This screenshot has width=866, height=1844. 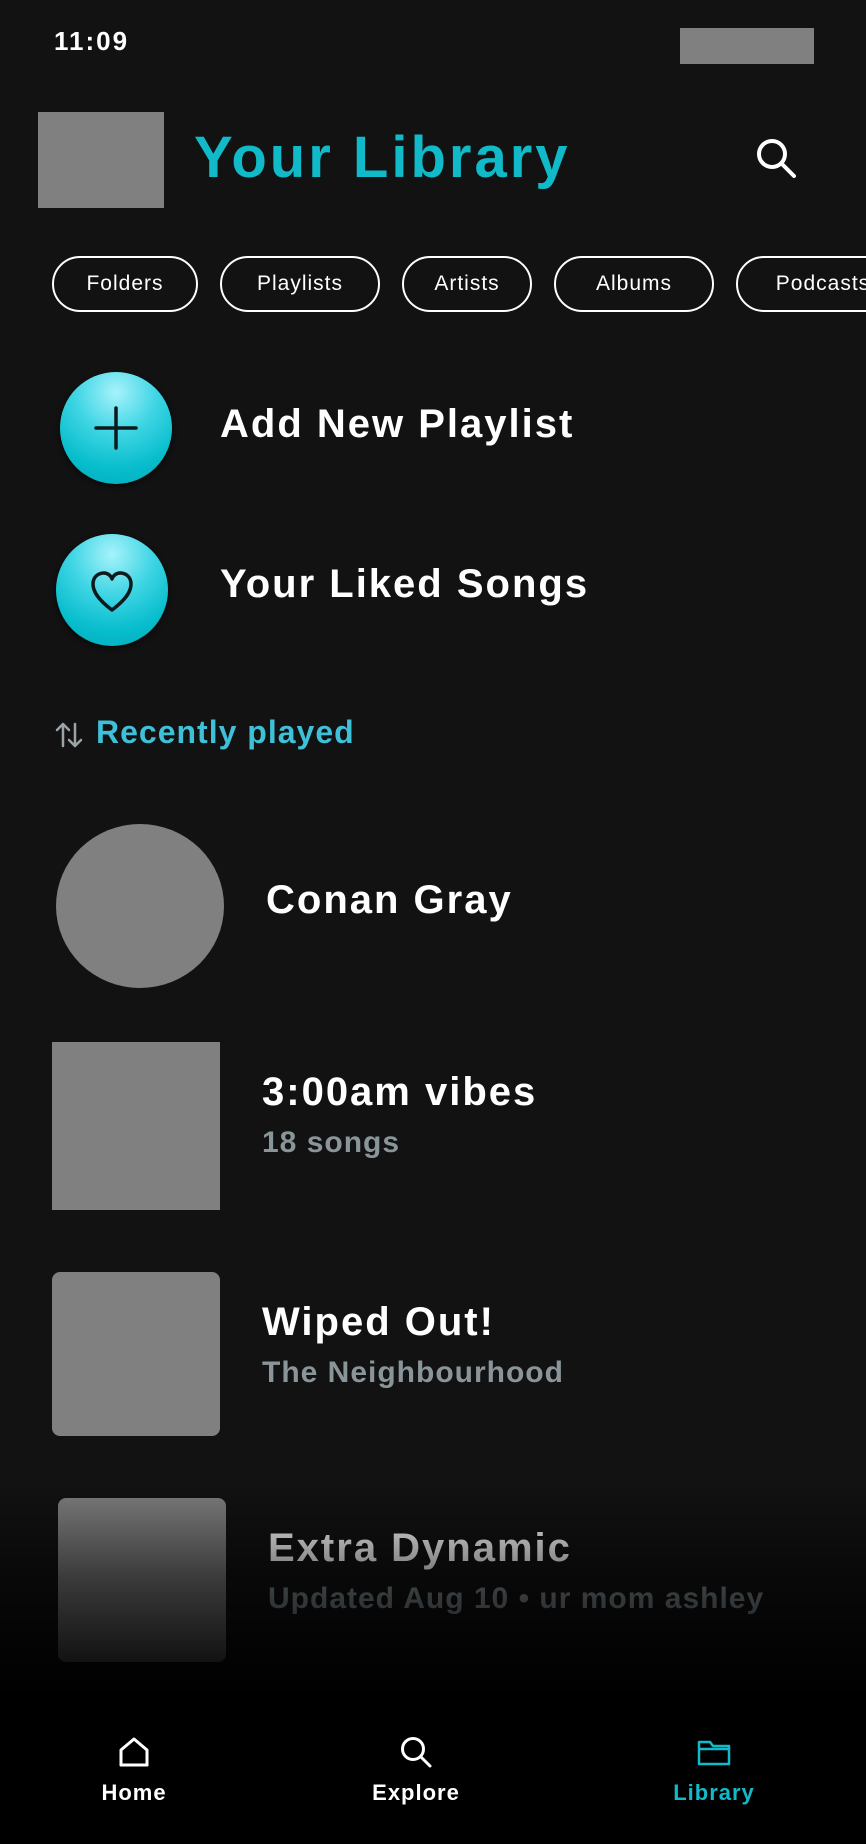 What do you see at coordinates (225, 732) in the screenshot?
I see `sort-label: Recently played` at bounding box center [225, 732].